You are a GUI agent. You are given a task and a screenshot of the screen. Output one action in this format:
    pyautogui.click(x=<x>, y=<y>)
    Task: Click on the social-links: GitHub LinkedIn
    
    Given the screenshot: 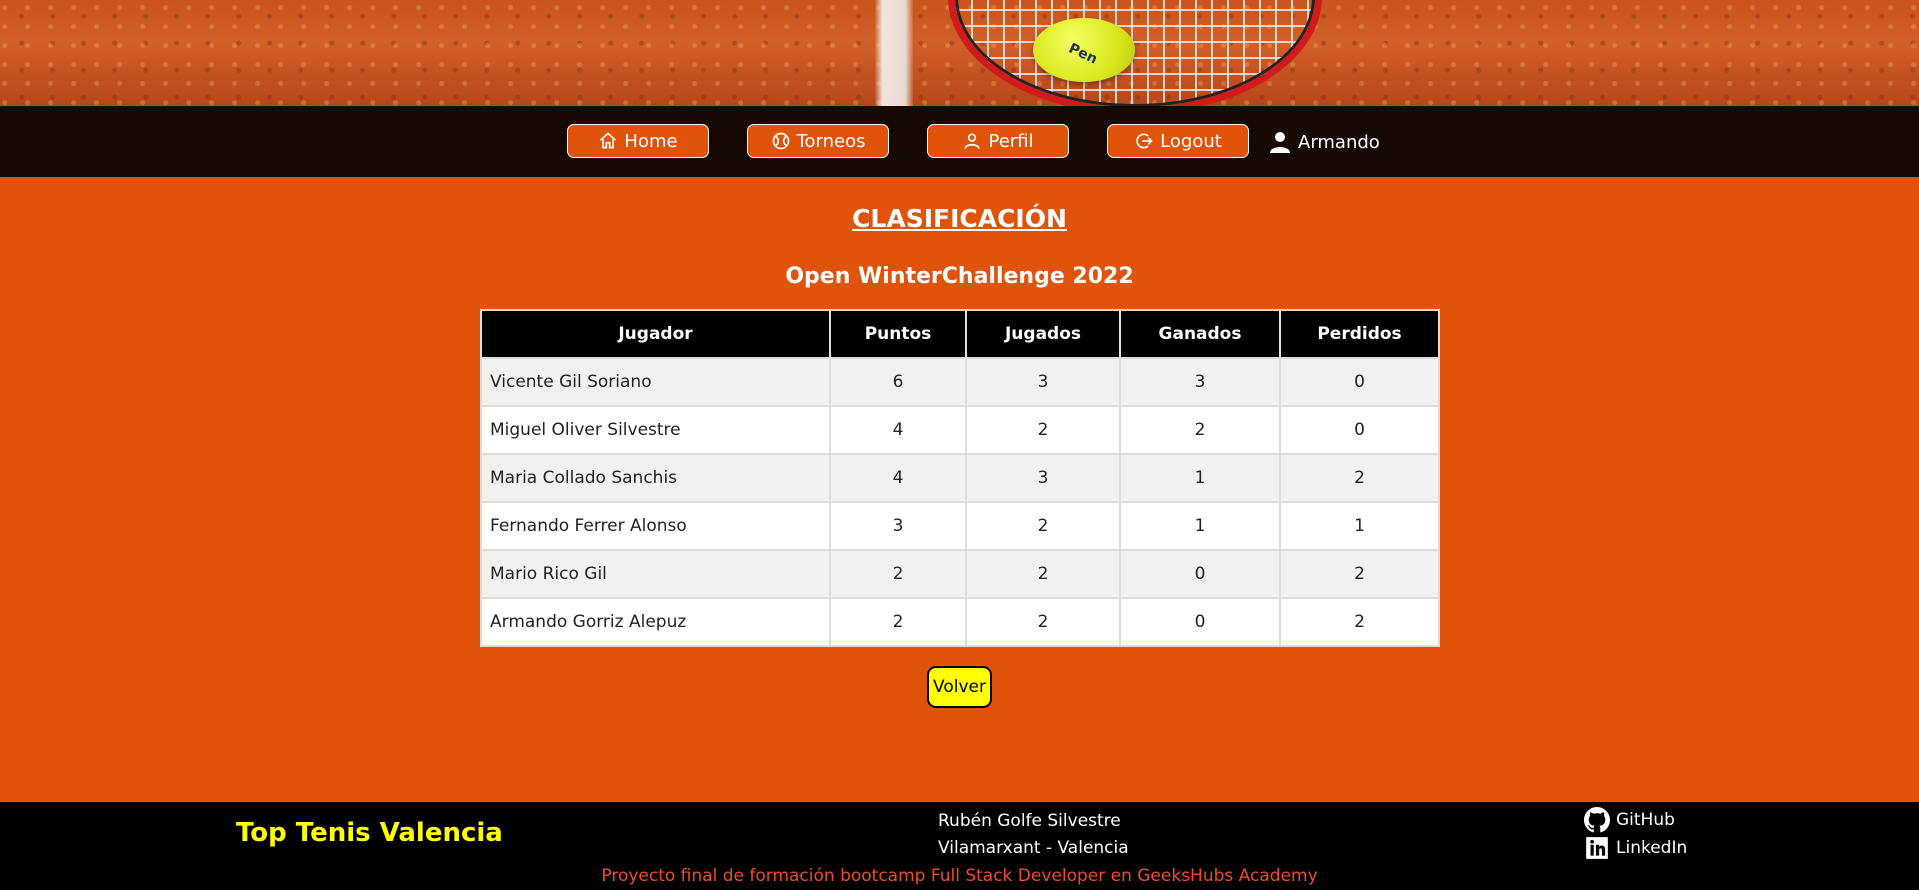 What is the action you would take?
    pyautogui.click(x=1635, y=834)
    